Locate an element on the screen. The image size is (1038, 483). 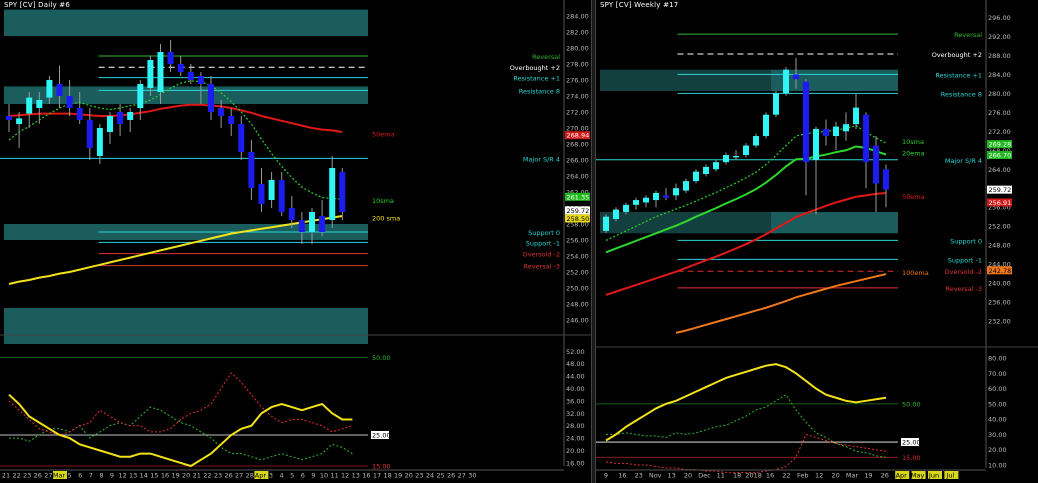
price-badge-text: 269.28 is located at coordinates (1000, 145).